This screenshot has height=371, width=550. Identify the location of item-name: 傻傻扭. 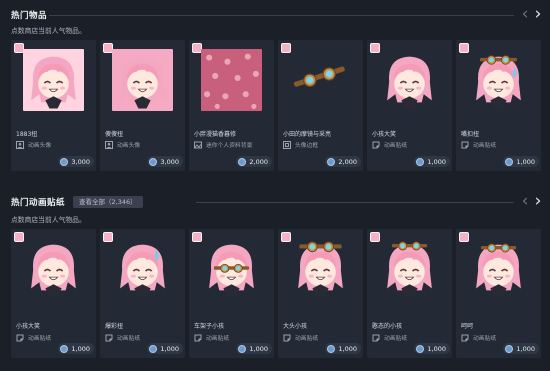
(114, 134).